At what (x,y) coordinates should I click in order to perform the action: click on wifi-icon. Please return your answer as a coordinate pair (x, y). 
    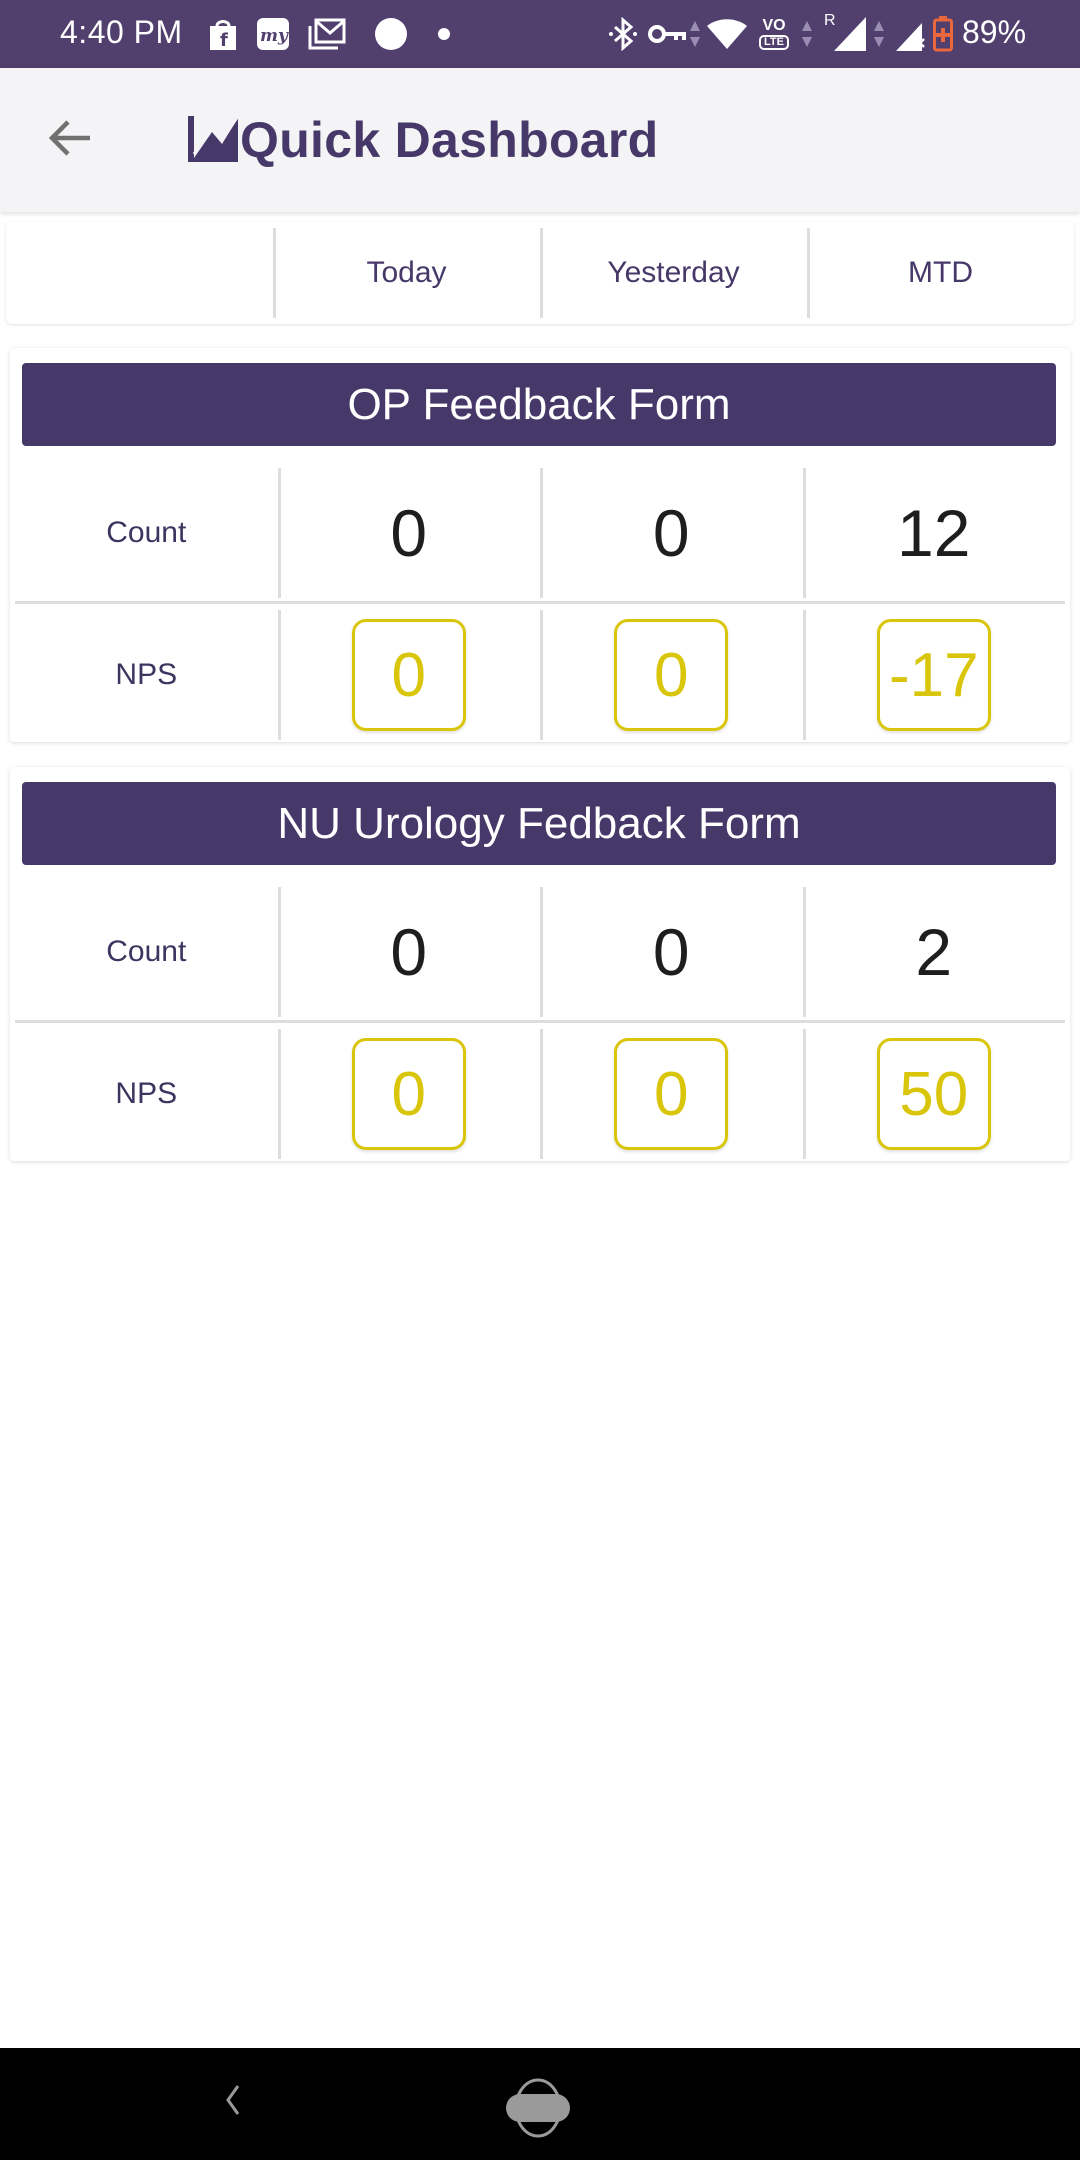
    Looking at the image, I should click on (727, 34).